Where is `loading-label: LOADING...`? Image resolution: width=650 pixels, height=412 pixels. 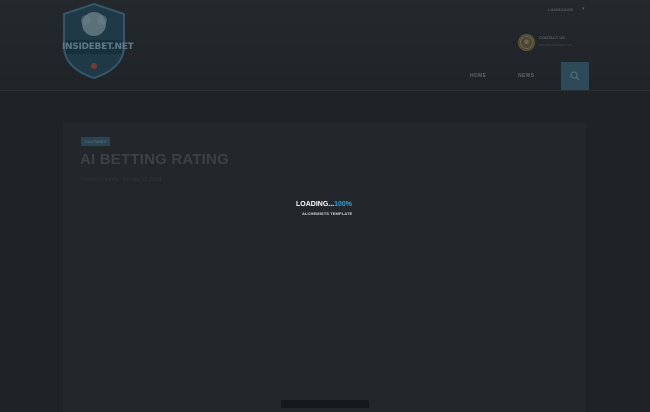 loading-label: LOADING... is located at coordinates (315, 204).